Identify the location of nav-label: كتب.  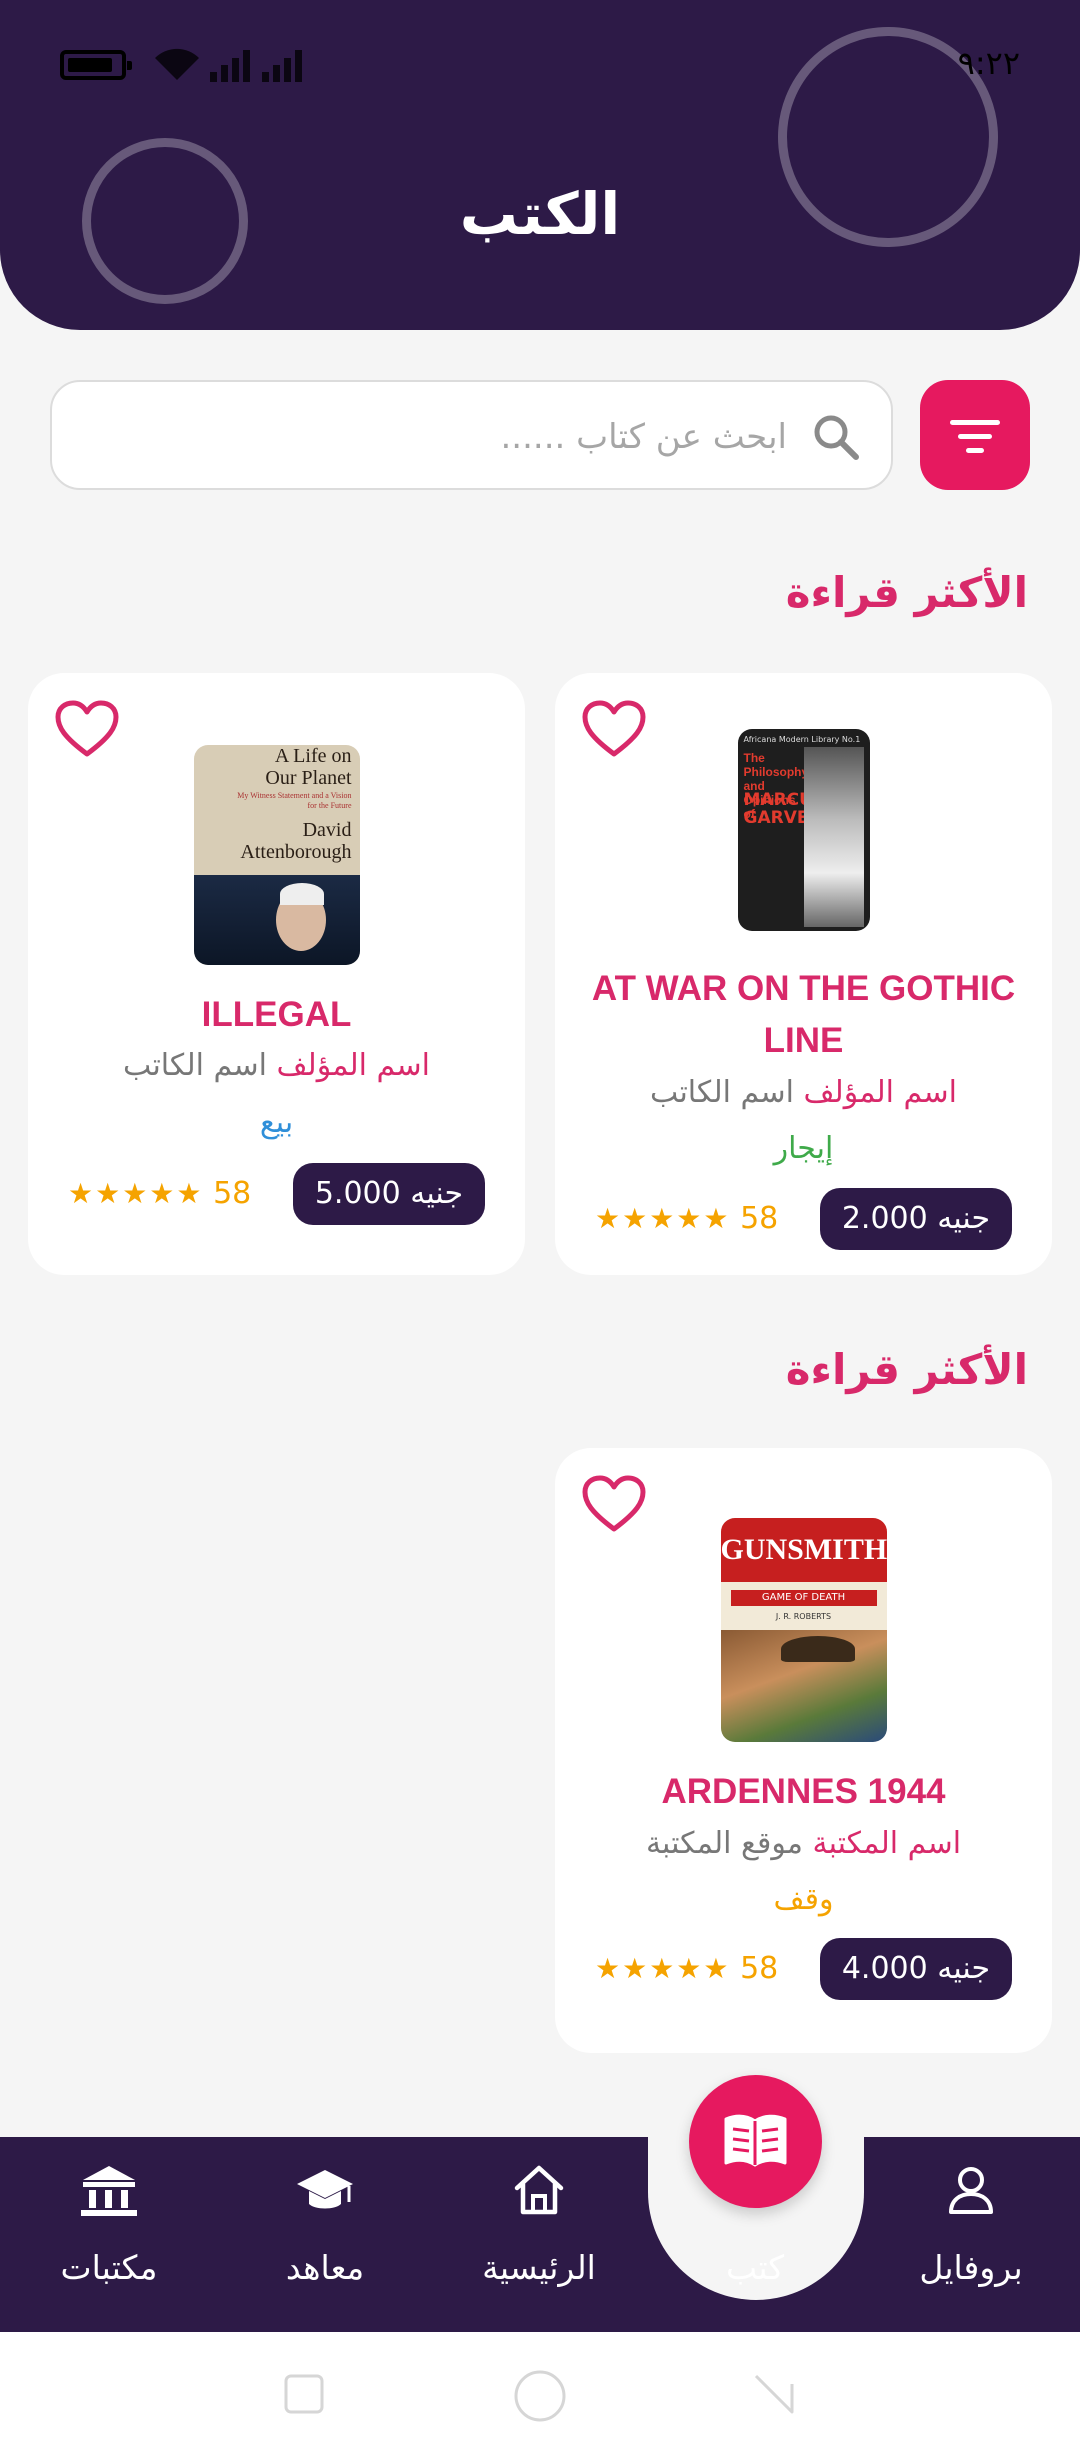
(755, 2267).